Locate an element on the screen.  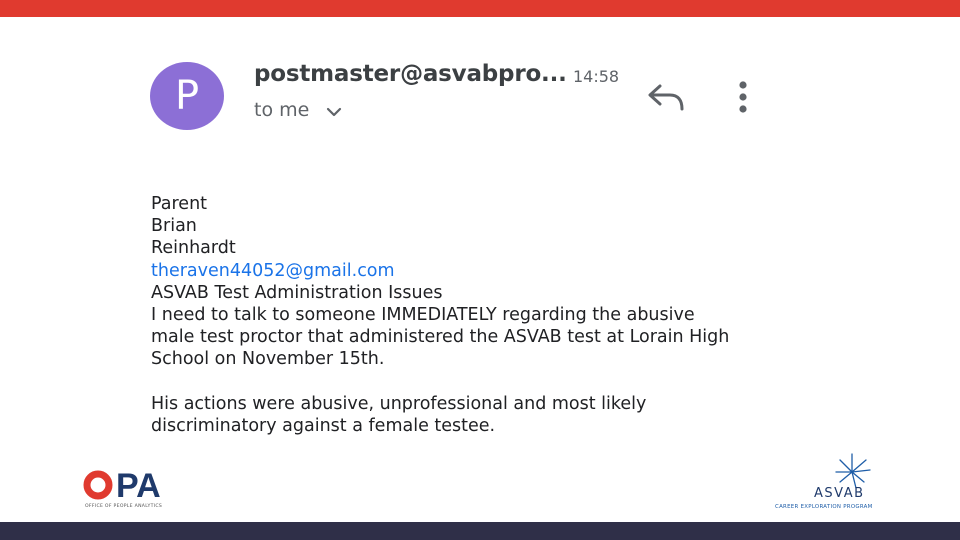
contact-email-link: theraven44052@gmail.com is located at coordinates (273, 271).